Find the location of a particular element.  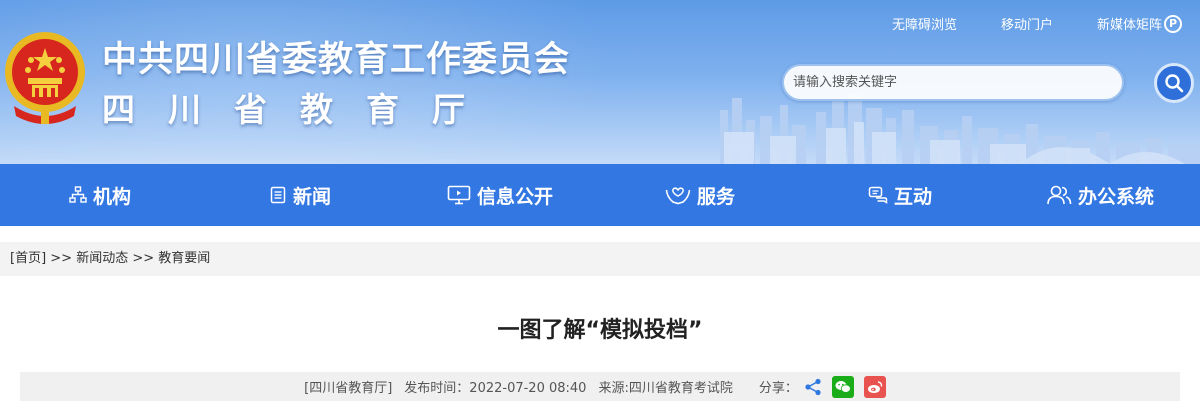

nav-item-label: 信息公开 is located at coordinates (514, 196).